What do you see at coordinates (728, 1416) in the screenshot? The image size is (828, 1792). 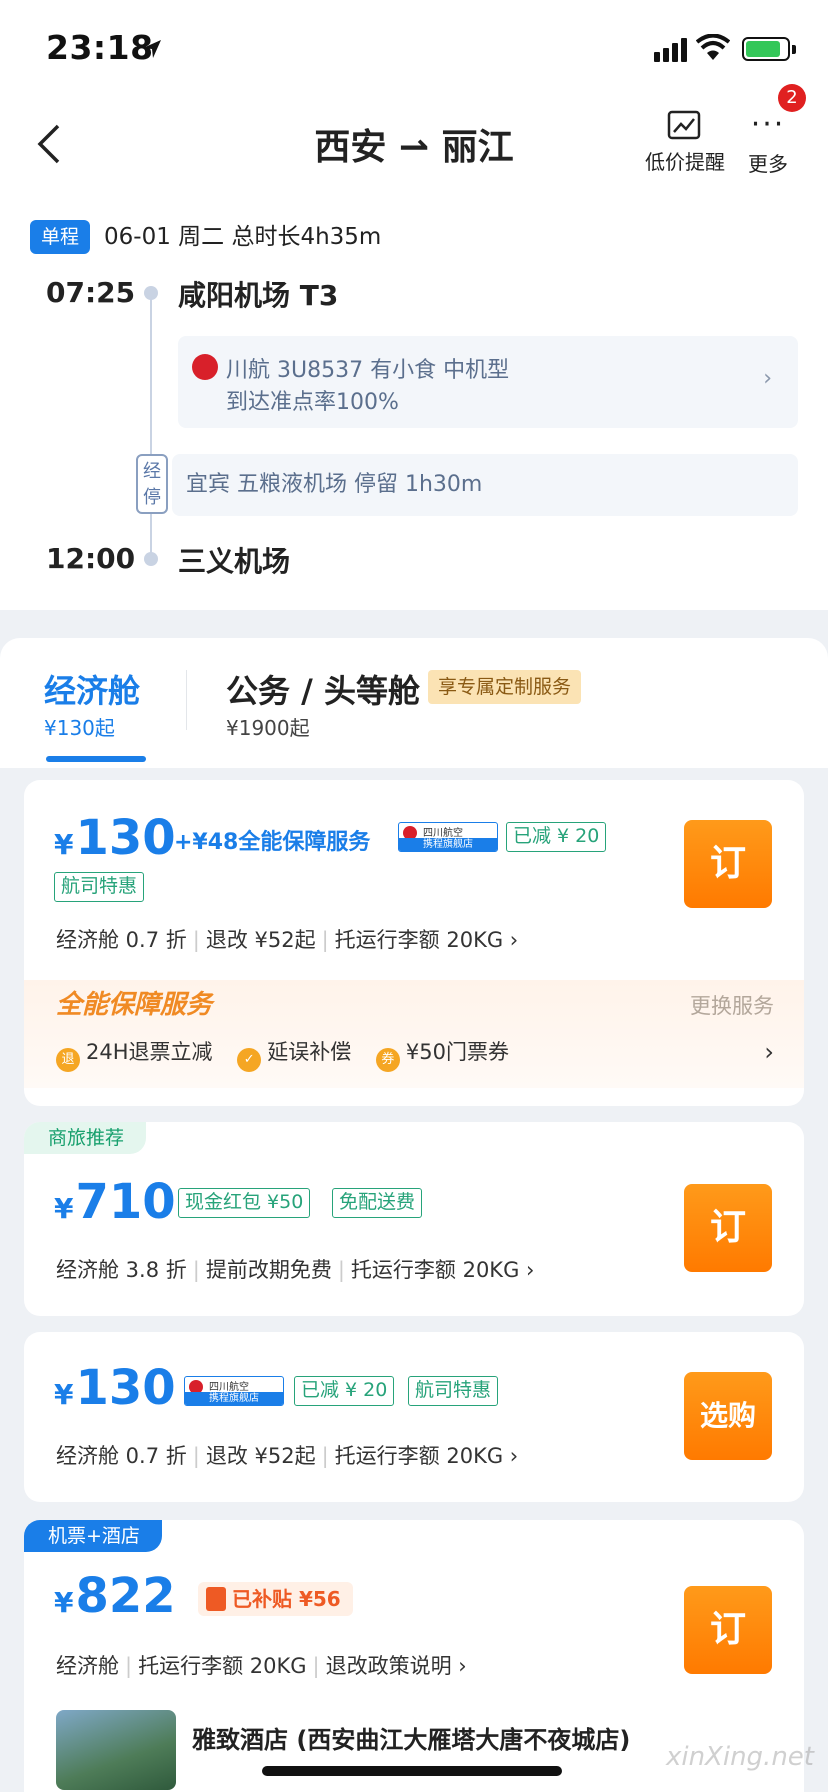 I see `select-purchase-button: 选购` at bounding box center [728, 1416].